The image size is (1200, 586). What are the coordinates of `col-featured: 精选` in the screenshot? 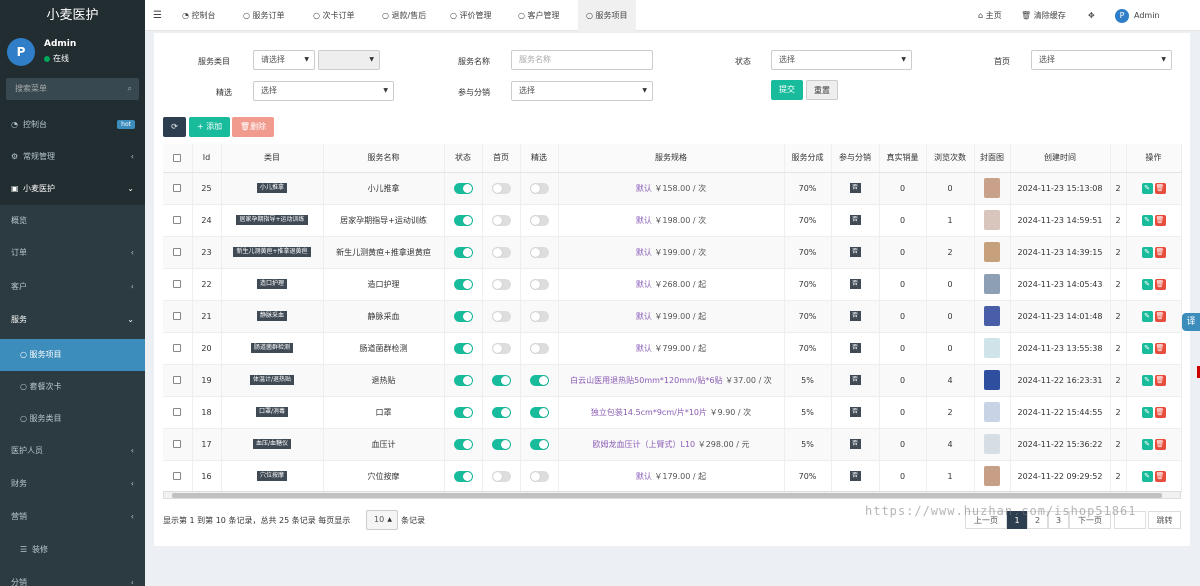 It's located at (539, 158).